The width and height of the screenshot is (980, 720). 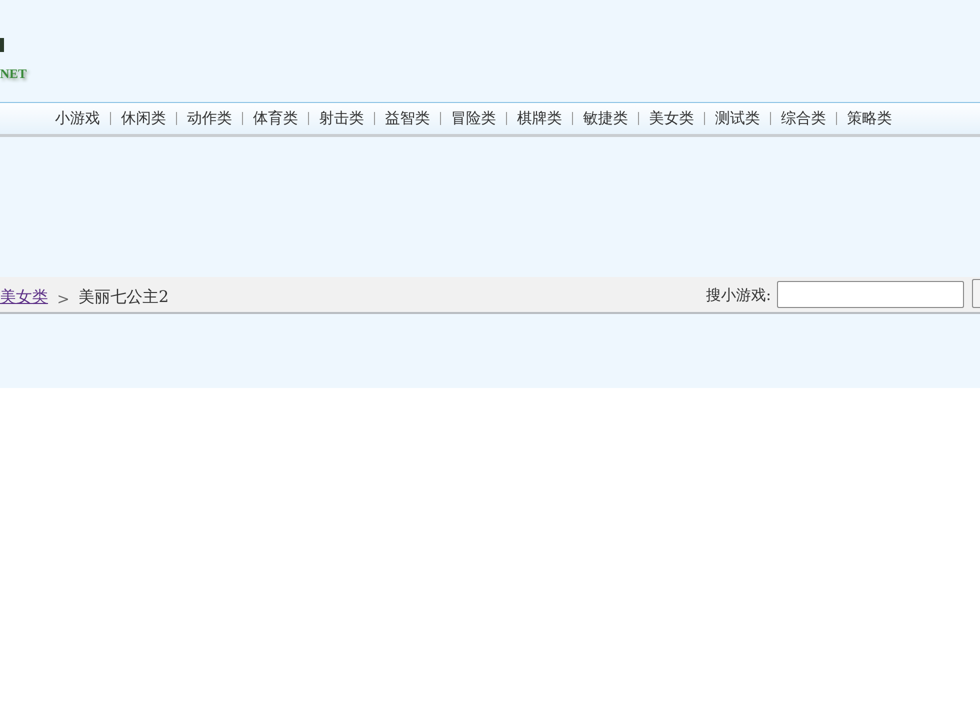 What do you see at coordinates (737, 118) in the screenshot?
I see `nav-link: 测试类` at bounding box center [737, 118].